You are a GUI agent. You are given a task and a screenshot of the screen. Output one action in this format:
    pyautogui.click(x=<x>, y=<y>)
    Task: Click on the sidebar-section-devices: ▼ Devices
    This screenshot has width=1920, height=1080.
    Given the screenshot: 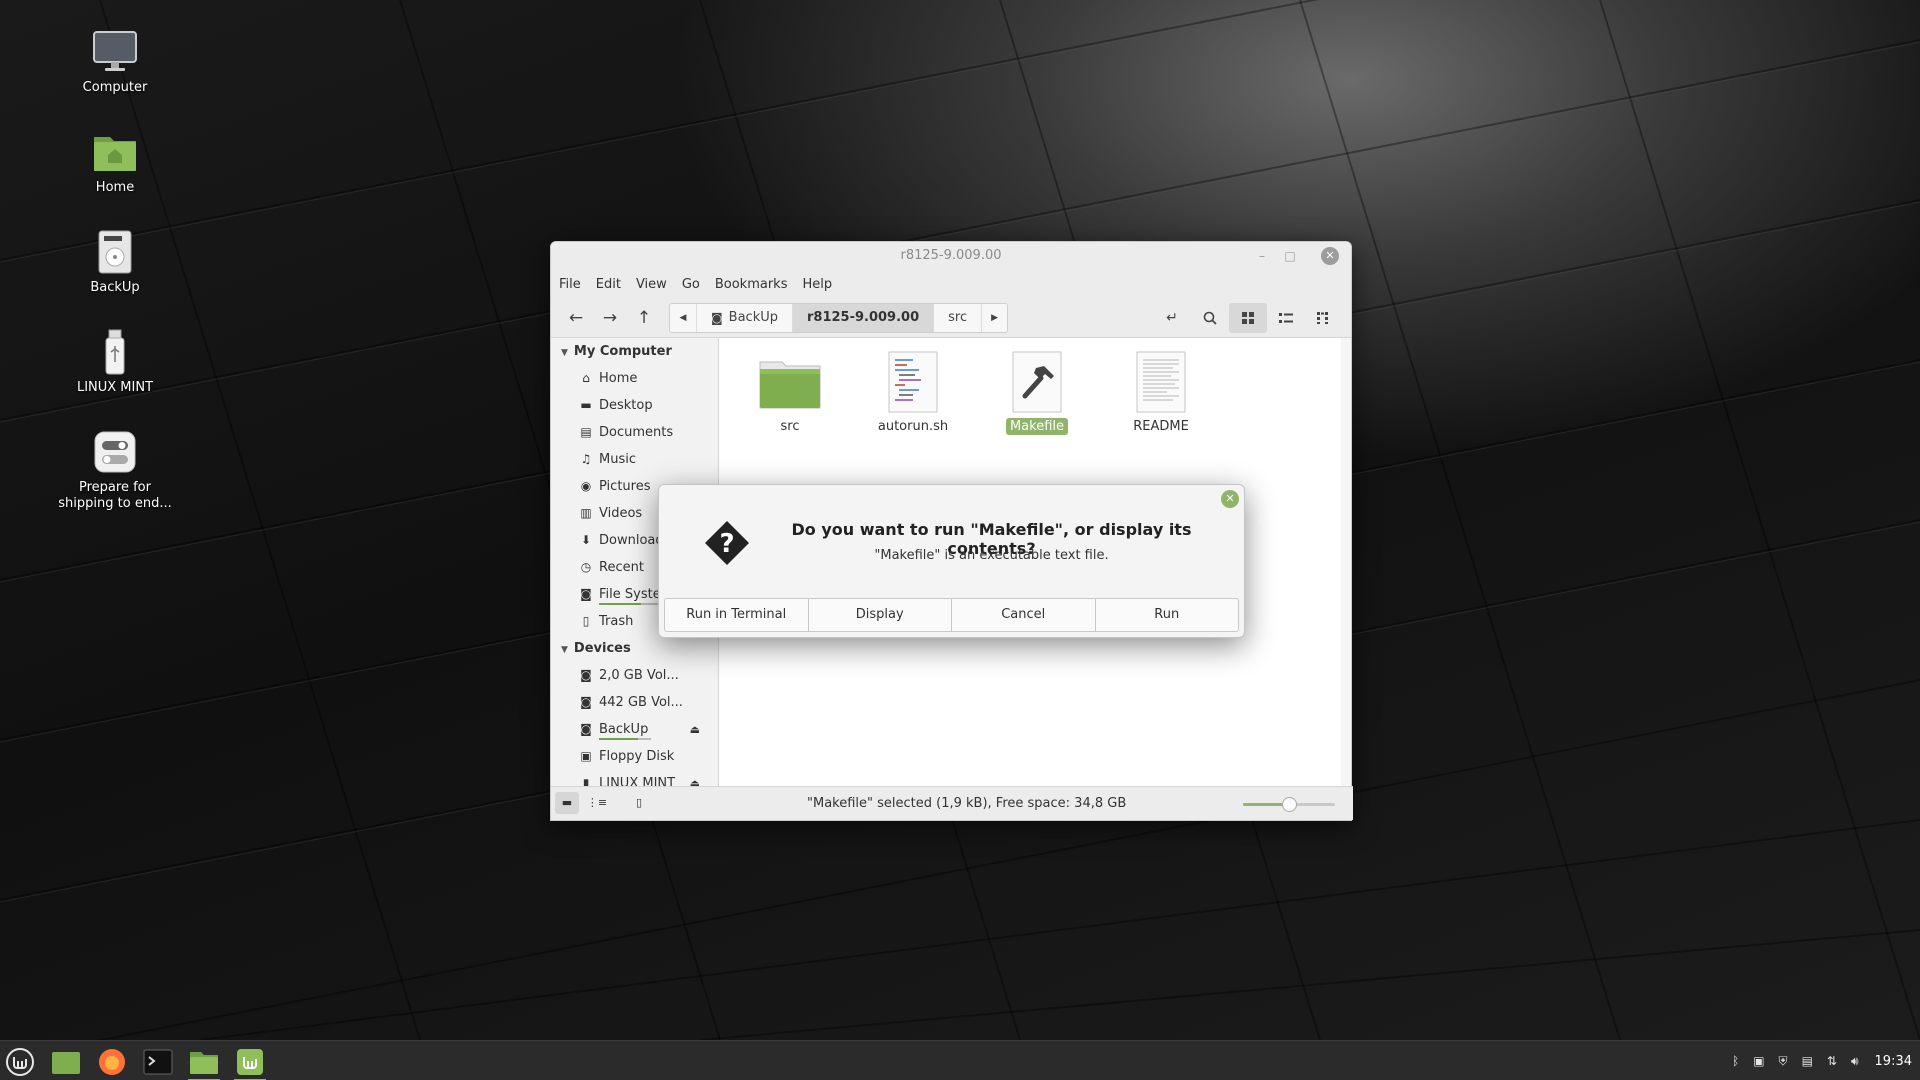 What is the action you would take?
    pyautogui.click(x=634, y=648)
    